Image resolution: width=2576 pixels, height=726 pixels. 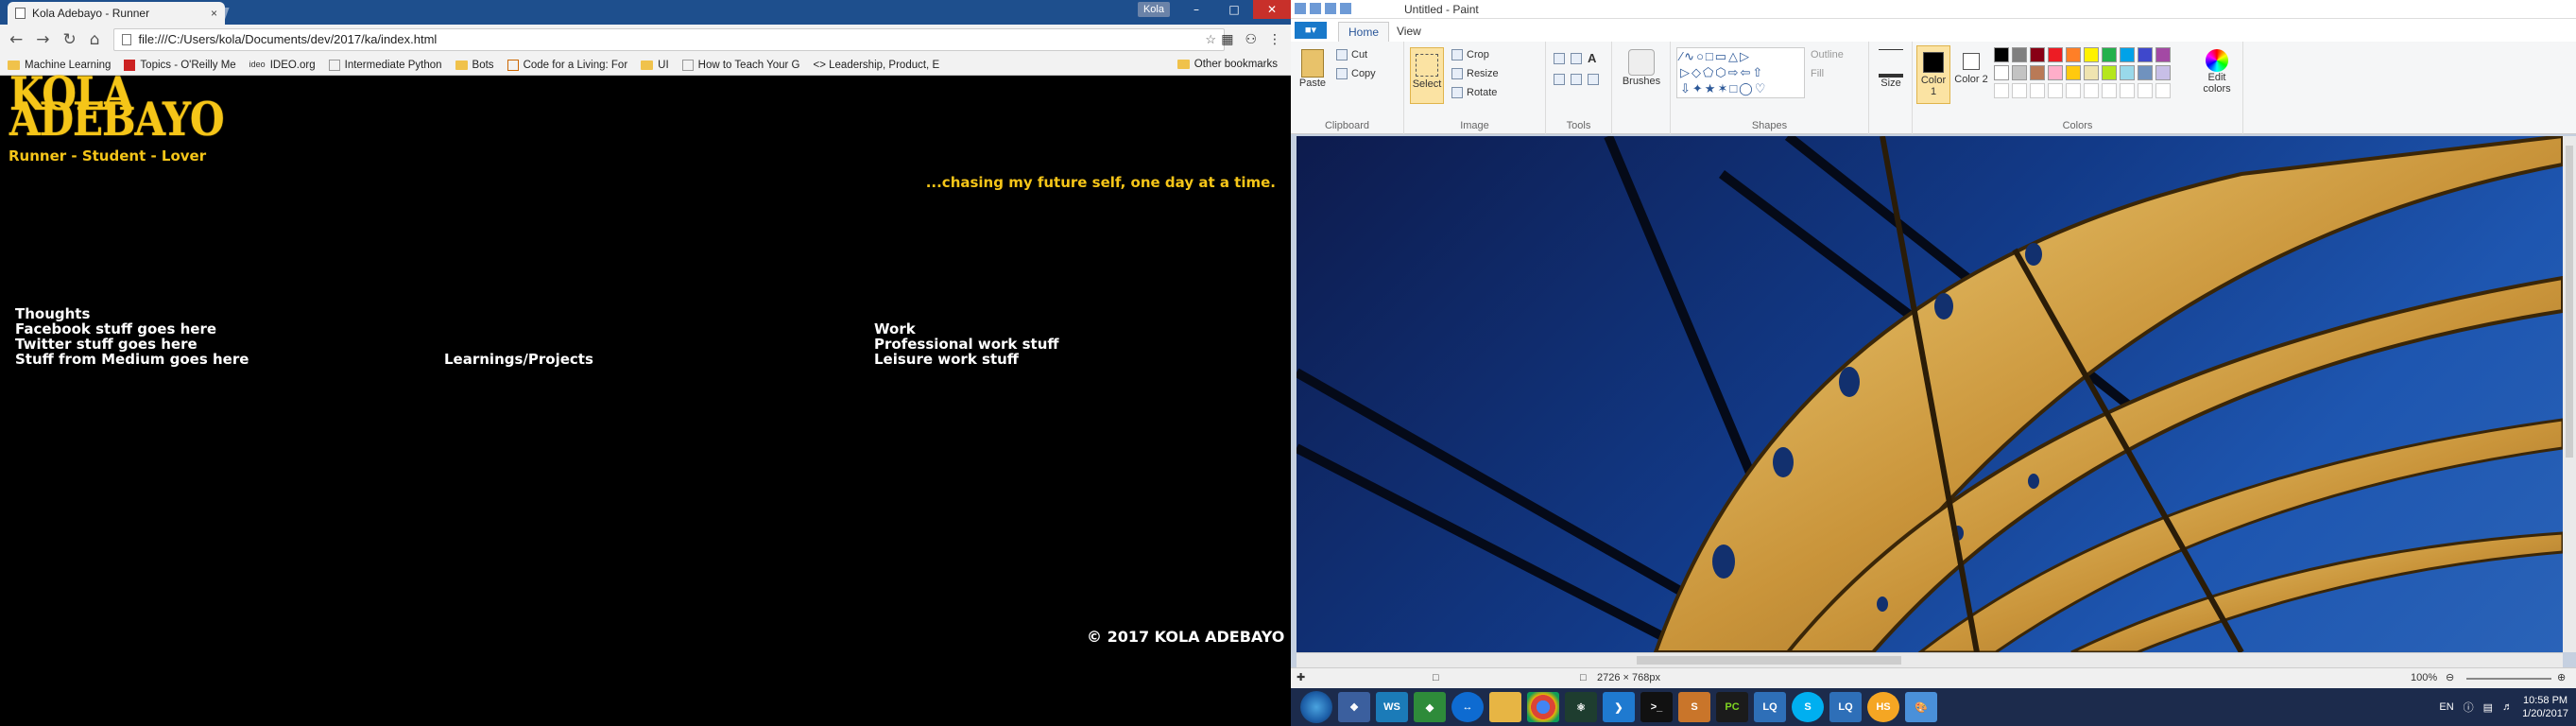 What do you see at coordinates (1311, 30) in the screenshot?
I see `file-menu-button: ■▾` at bounding box center [1311, 30].